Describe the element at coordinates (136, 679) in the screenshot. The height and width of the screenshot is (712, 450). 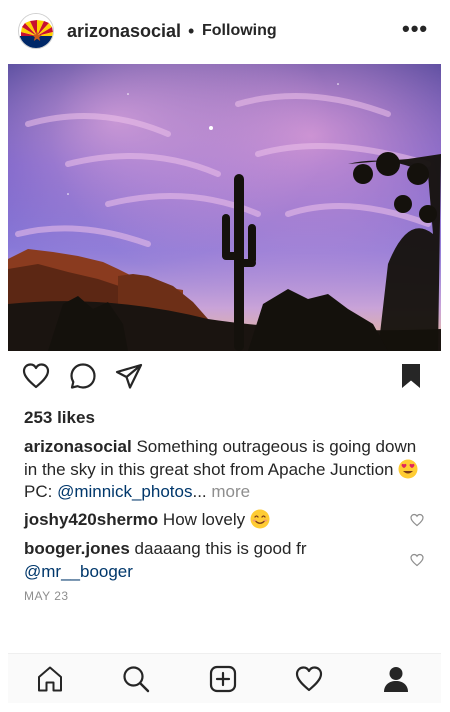
I see `search-icon` at that location.